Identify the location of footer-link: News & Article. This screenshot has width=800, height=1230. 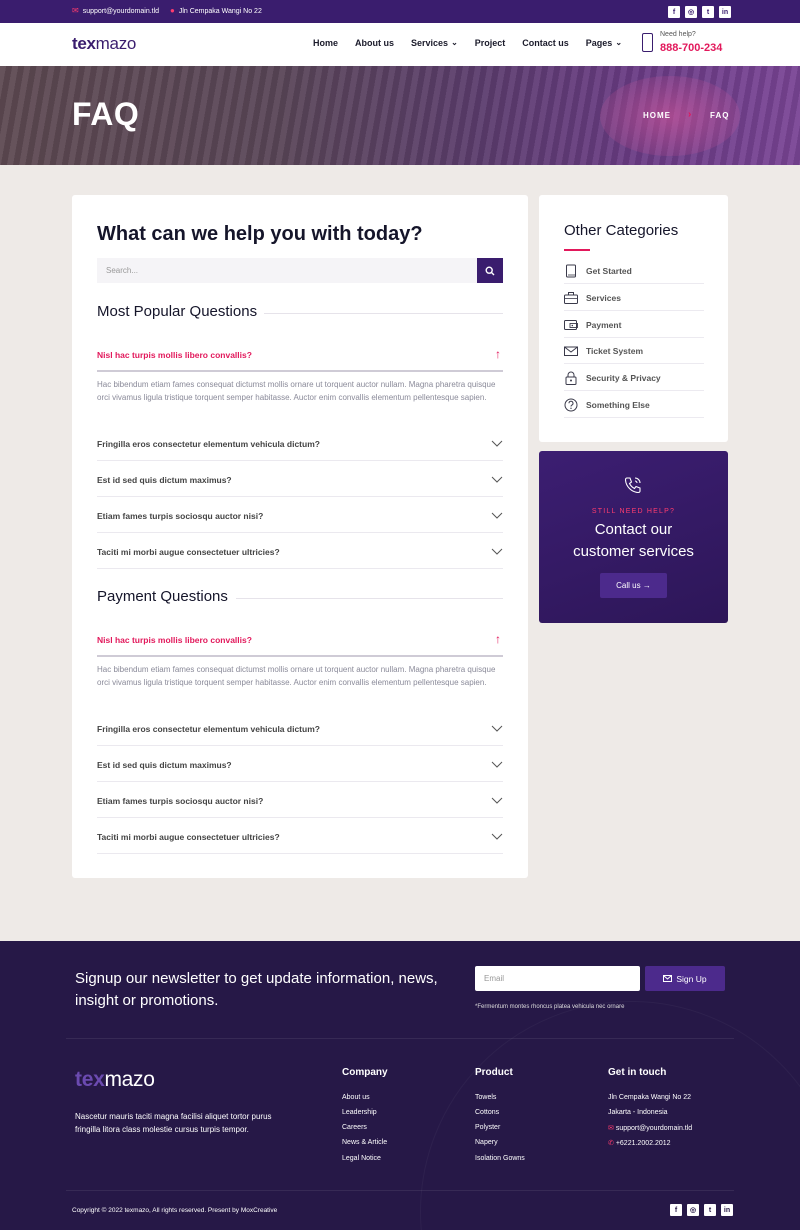
(364, 1142).